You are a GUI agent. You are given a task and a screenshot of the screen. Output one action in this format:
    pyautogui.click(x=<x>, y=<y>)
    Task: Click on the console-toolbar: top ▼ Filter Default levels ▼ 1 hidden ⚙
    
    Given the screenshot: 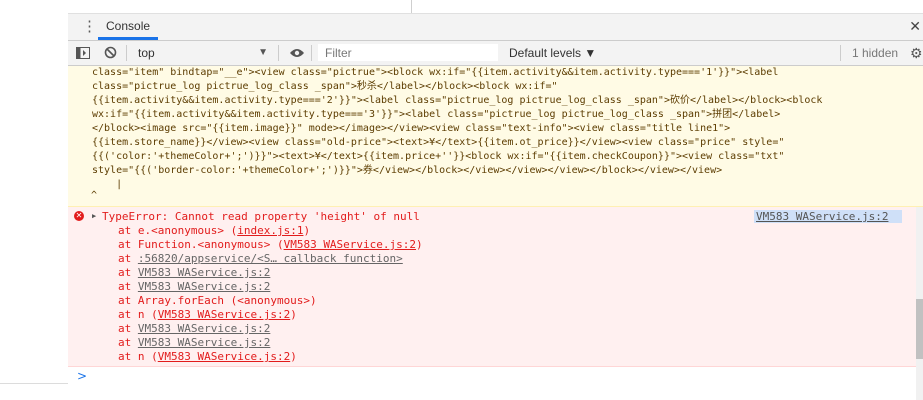 What is the action you would take?
    pyautogui.click(x=495, y=53)
    